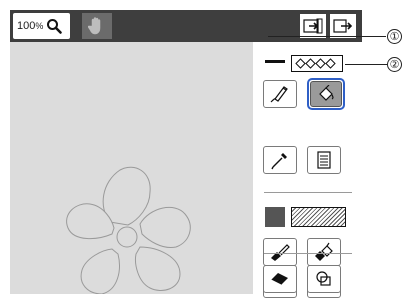 The width and height of the screenshot is (419, 303). I want to click on fill-pattern-swatch, so click(318, 217).